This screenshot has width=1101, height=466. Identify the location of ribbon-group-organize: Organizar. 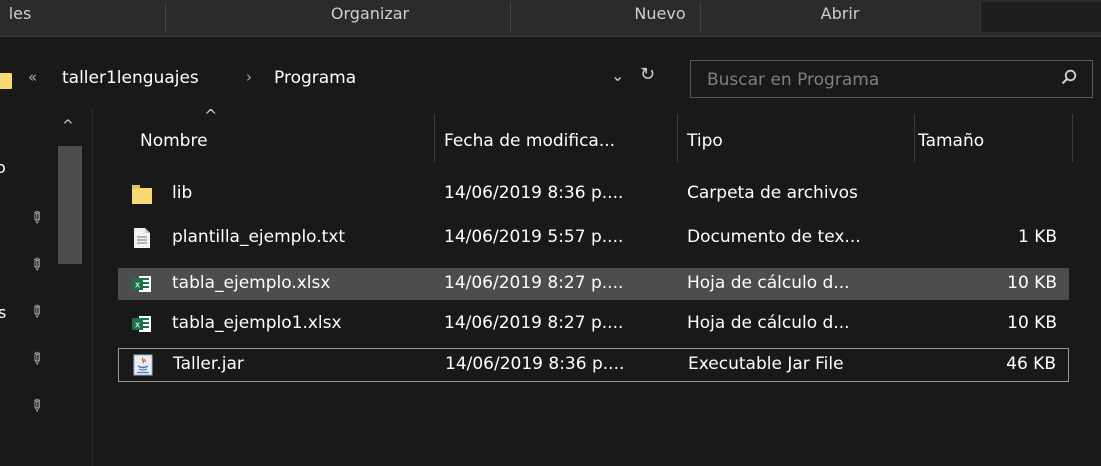
(370, 18).